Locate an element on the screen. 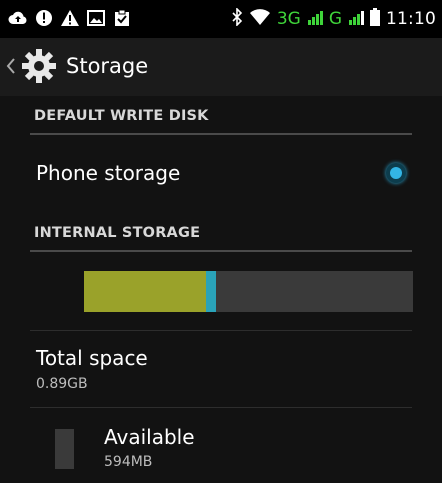  available-color-swatch is located at coordinates (64, 449).